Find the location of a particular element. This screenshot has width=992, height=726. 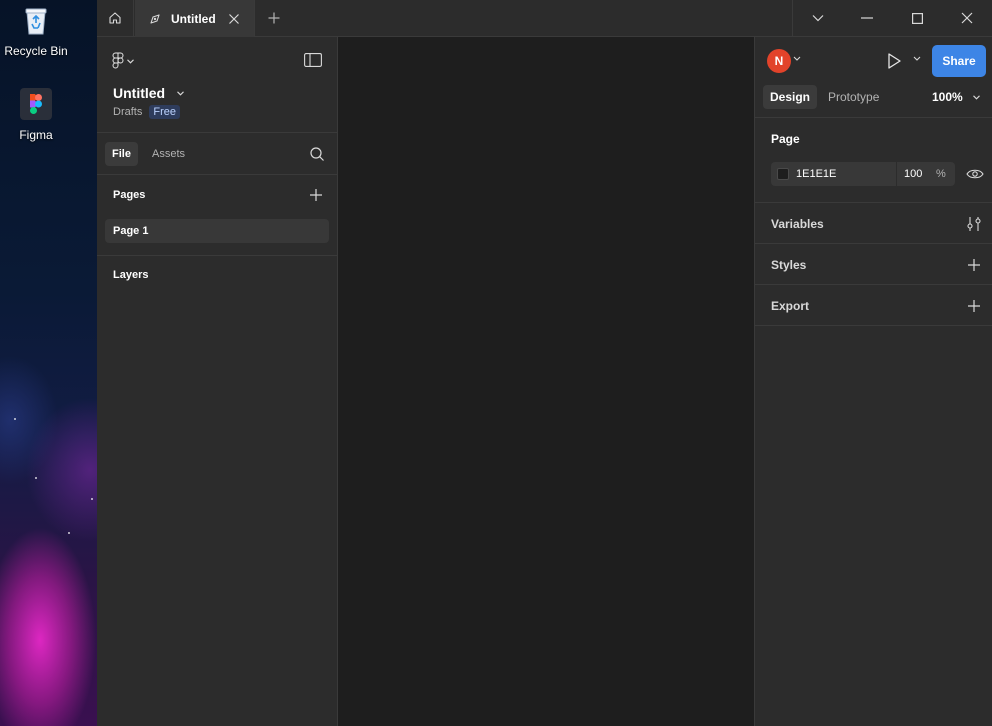

tab-prototype: Prototype is located at coordinates (853, 97).